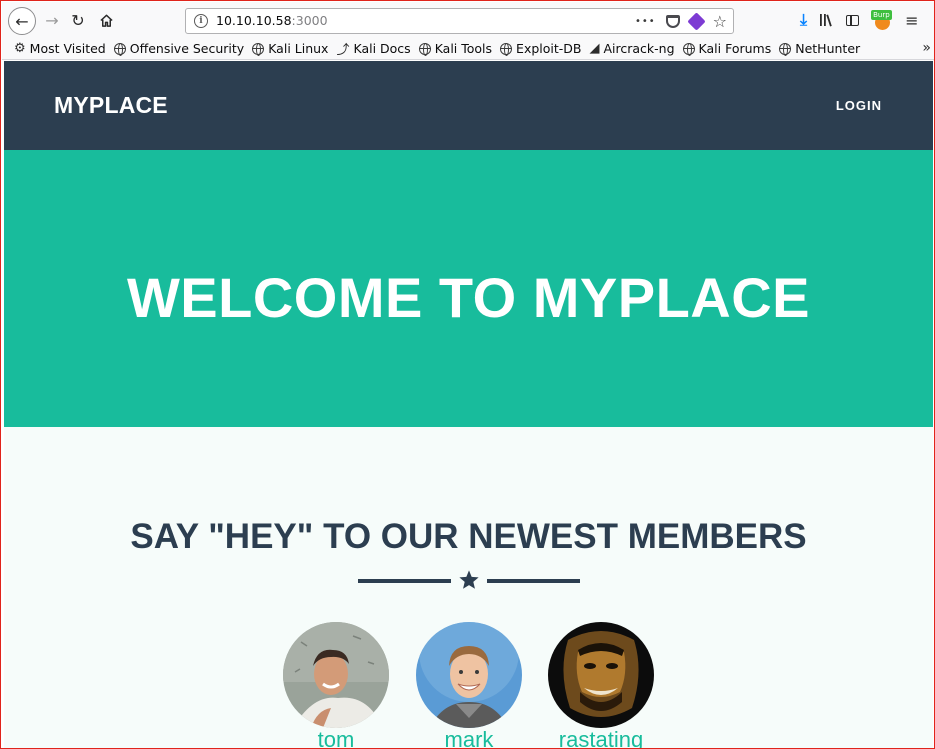 The height and width of the screenshot is (749, 935). What do you see at coordinates (201, 21) in the screenshot?
I see `info-icon: i` at bounding box center [201, 21].